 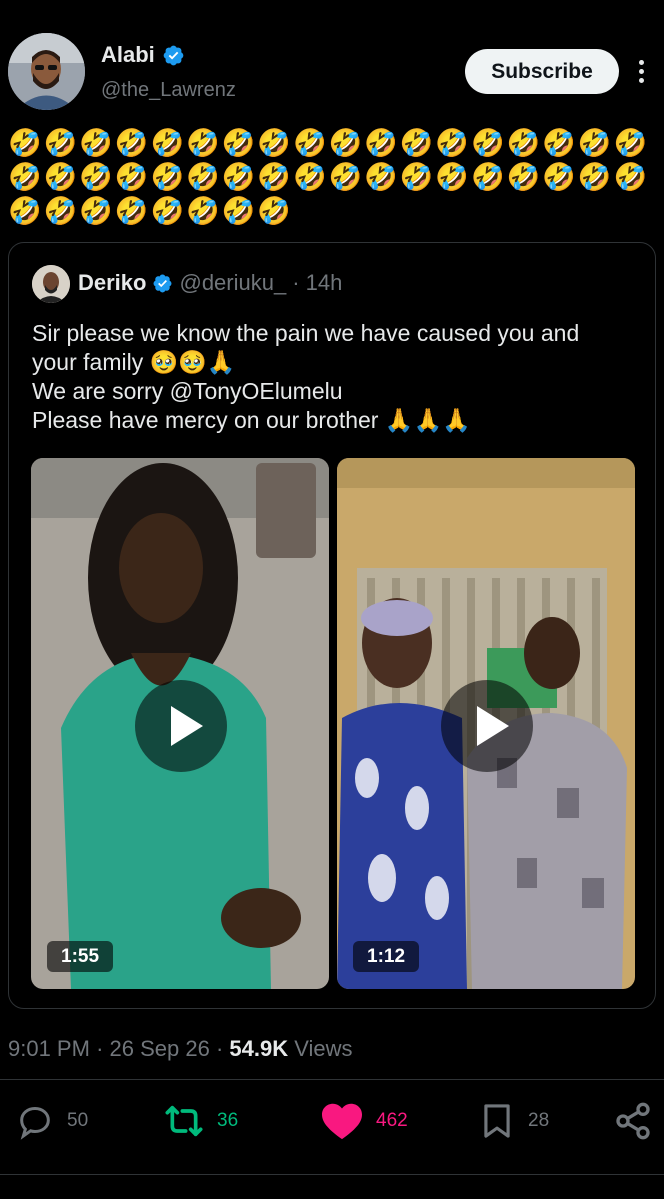 What do you see at coordinates (641, 73) in the screenshot?
I see `more-options-icon` at bounding box center [641, 73].